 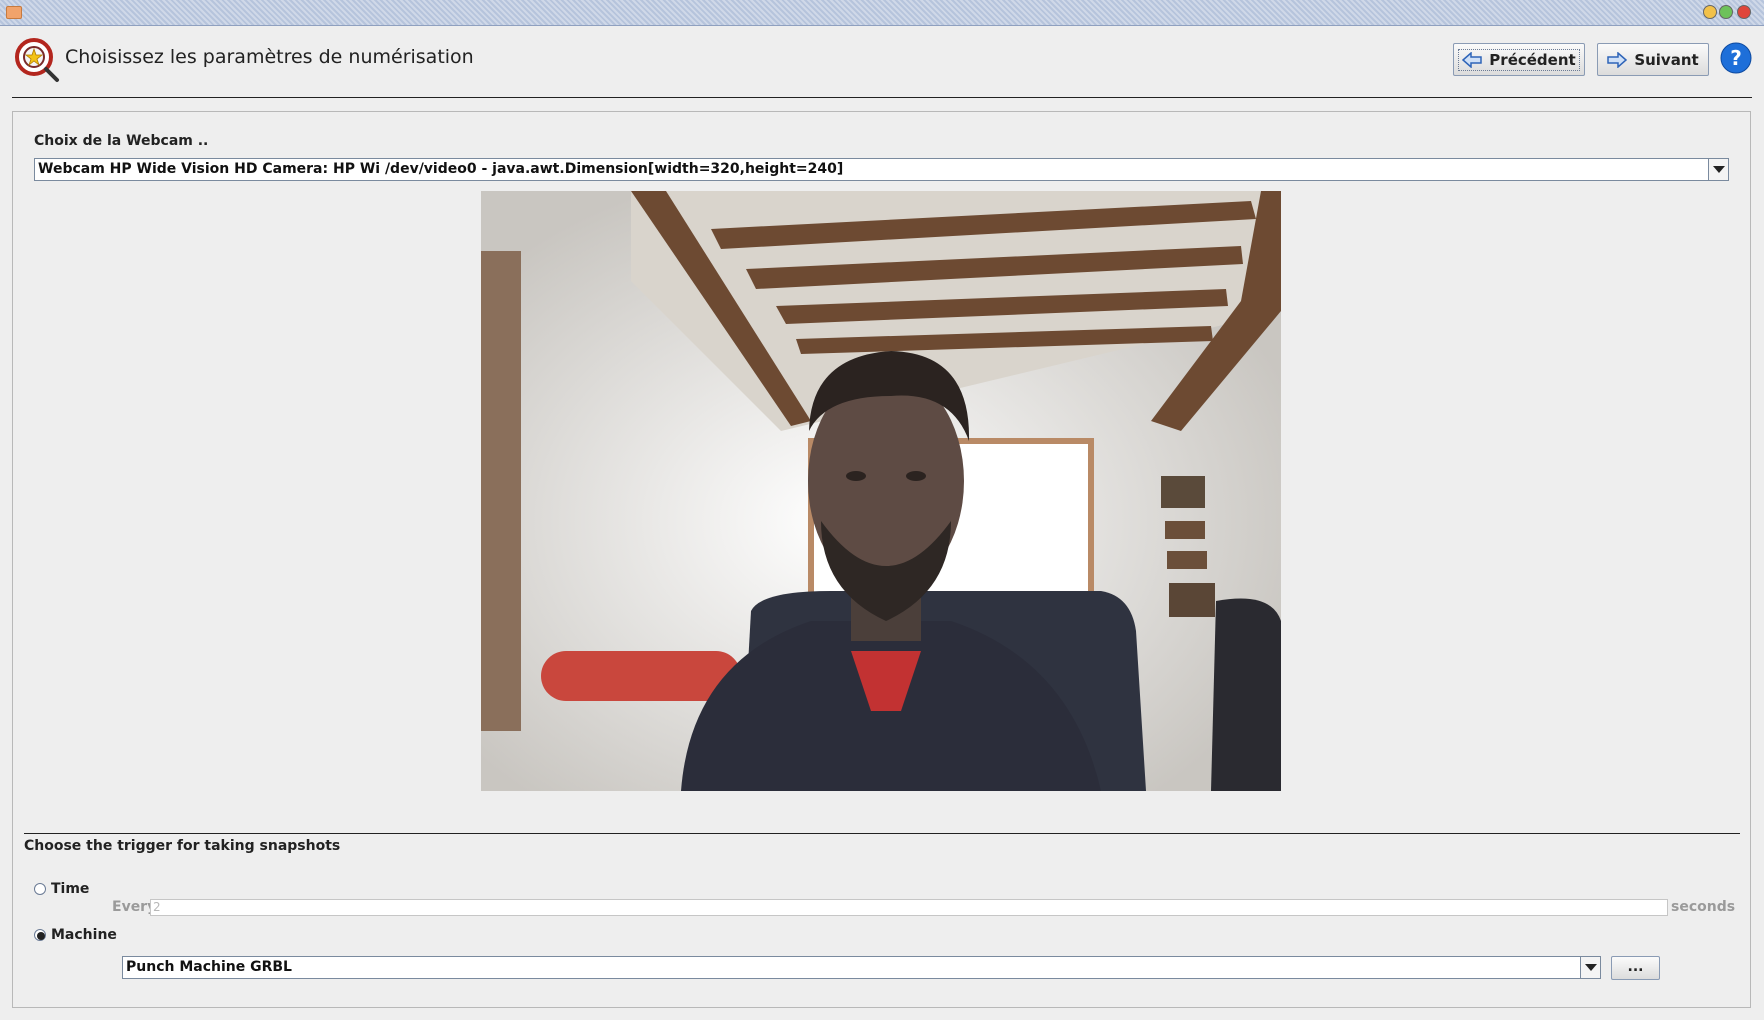 I want to click on previous-button-label: Précédent, so click(x=1532, y=59).